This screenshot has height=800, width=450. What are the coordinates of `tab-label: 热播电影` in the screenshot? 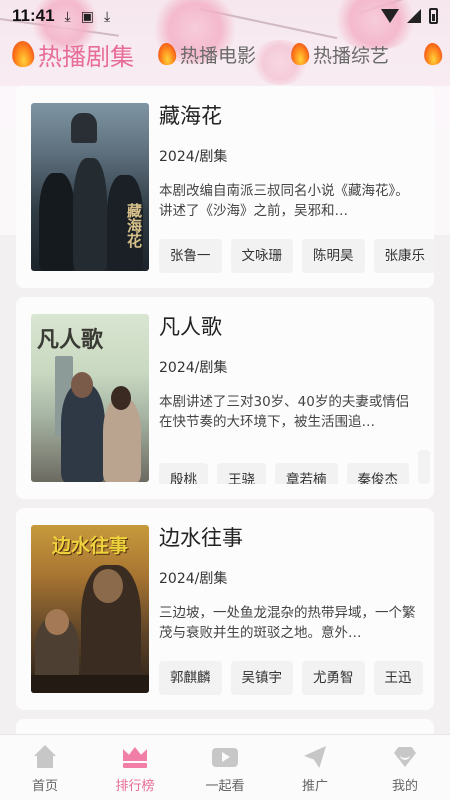 It's located at (218, 55).